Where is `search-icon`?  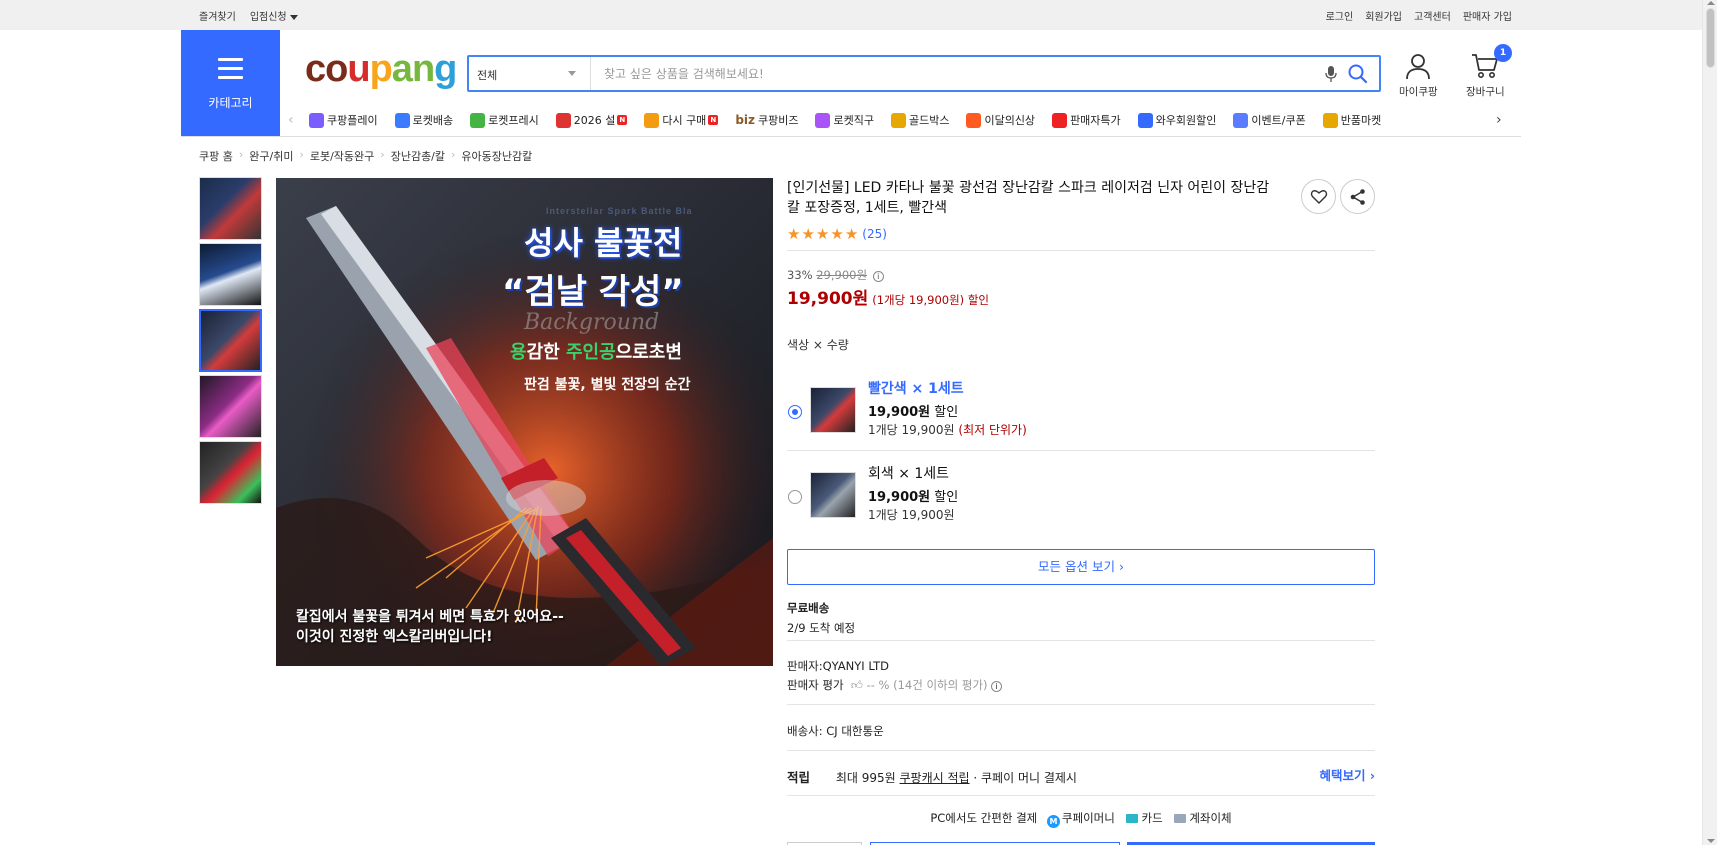 search-icon is located at coordinates (1358, 74).